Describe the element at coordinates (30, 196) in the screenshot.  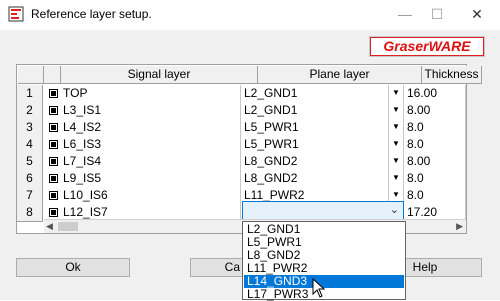
I see `row-number: 7` at that location.